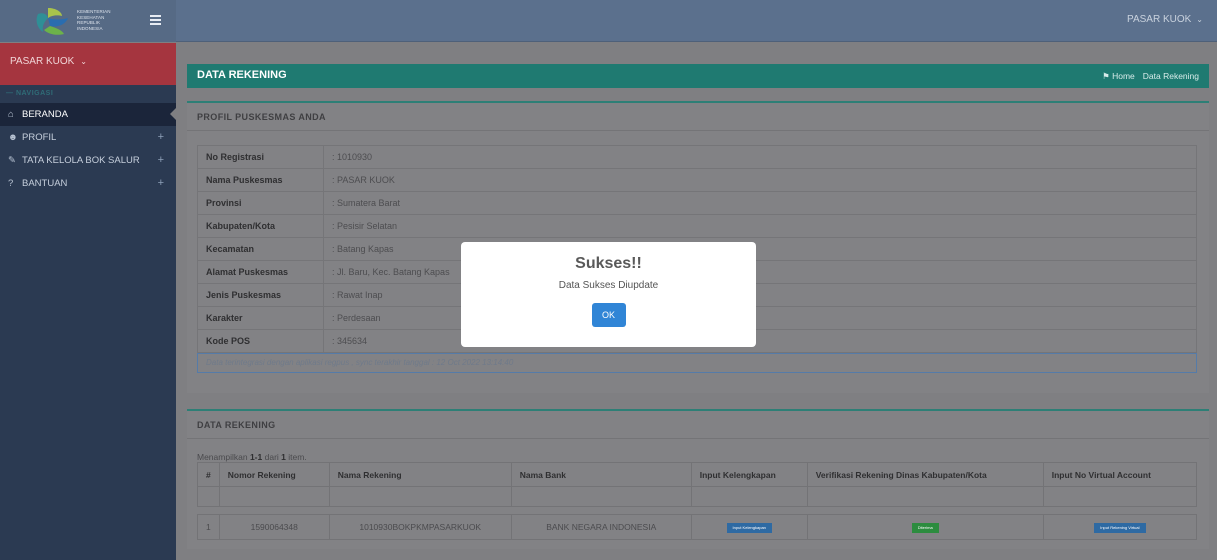 This screenshot has height=560, width=1217. What do you see at coordinates (420, 474) in the screenshot?
I see `column-header-nama-rekening: Nama Rekening` at bounding box center [420, 474].